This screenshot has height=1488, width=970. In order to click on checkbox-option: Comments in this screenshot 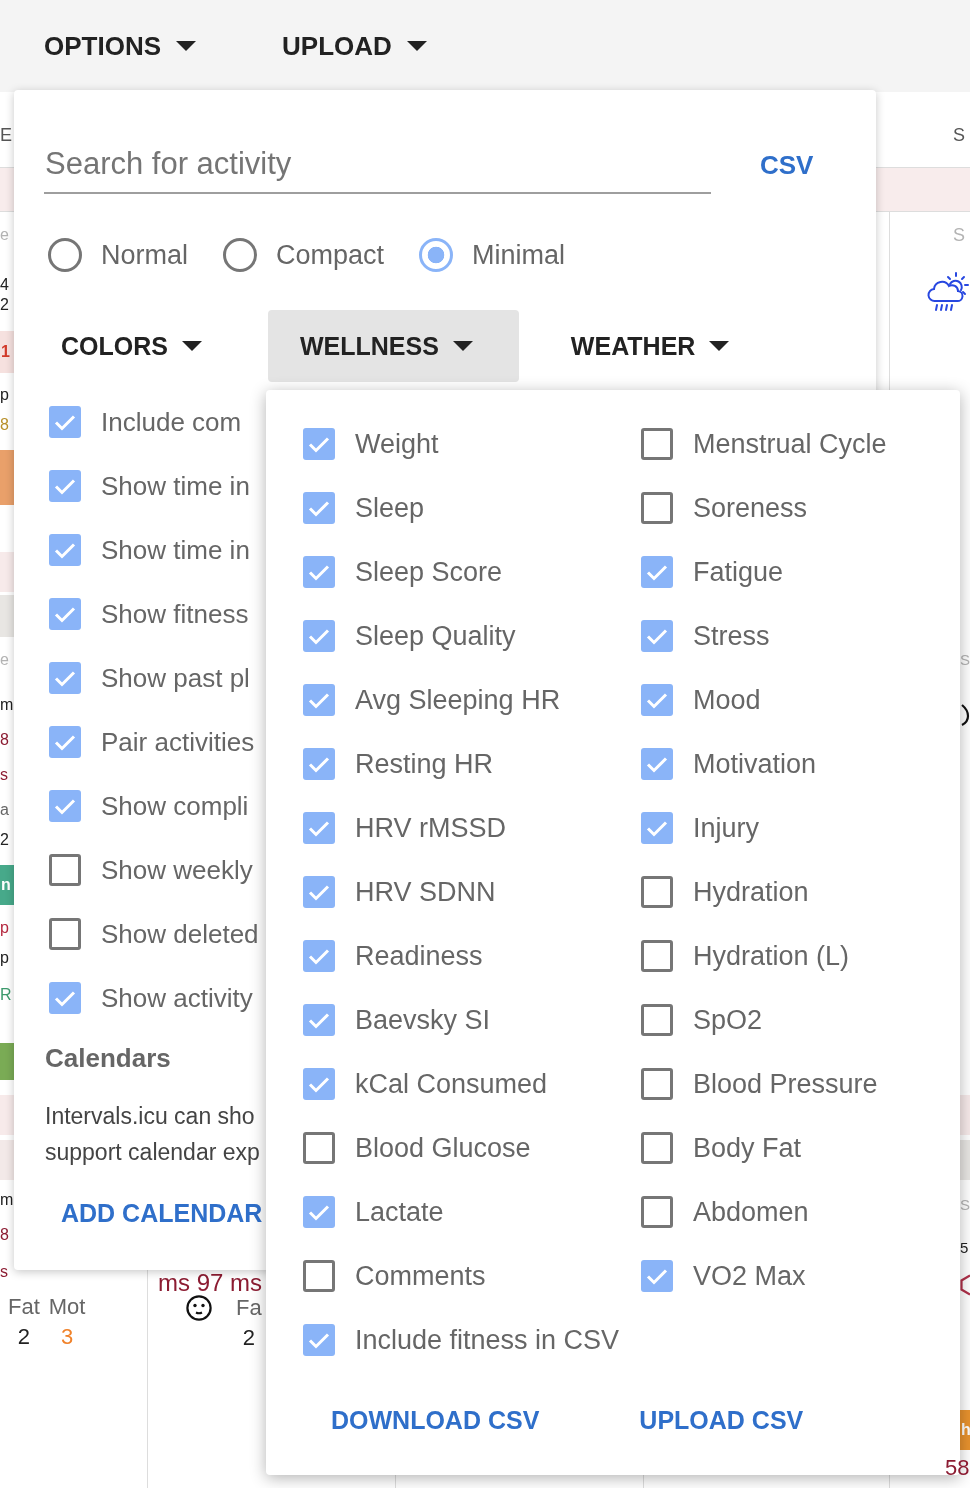, I will do `click(394, 1276)`.